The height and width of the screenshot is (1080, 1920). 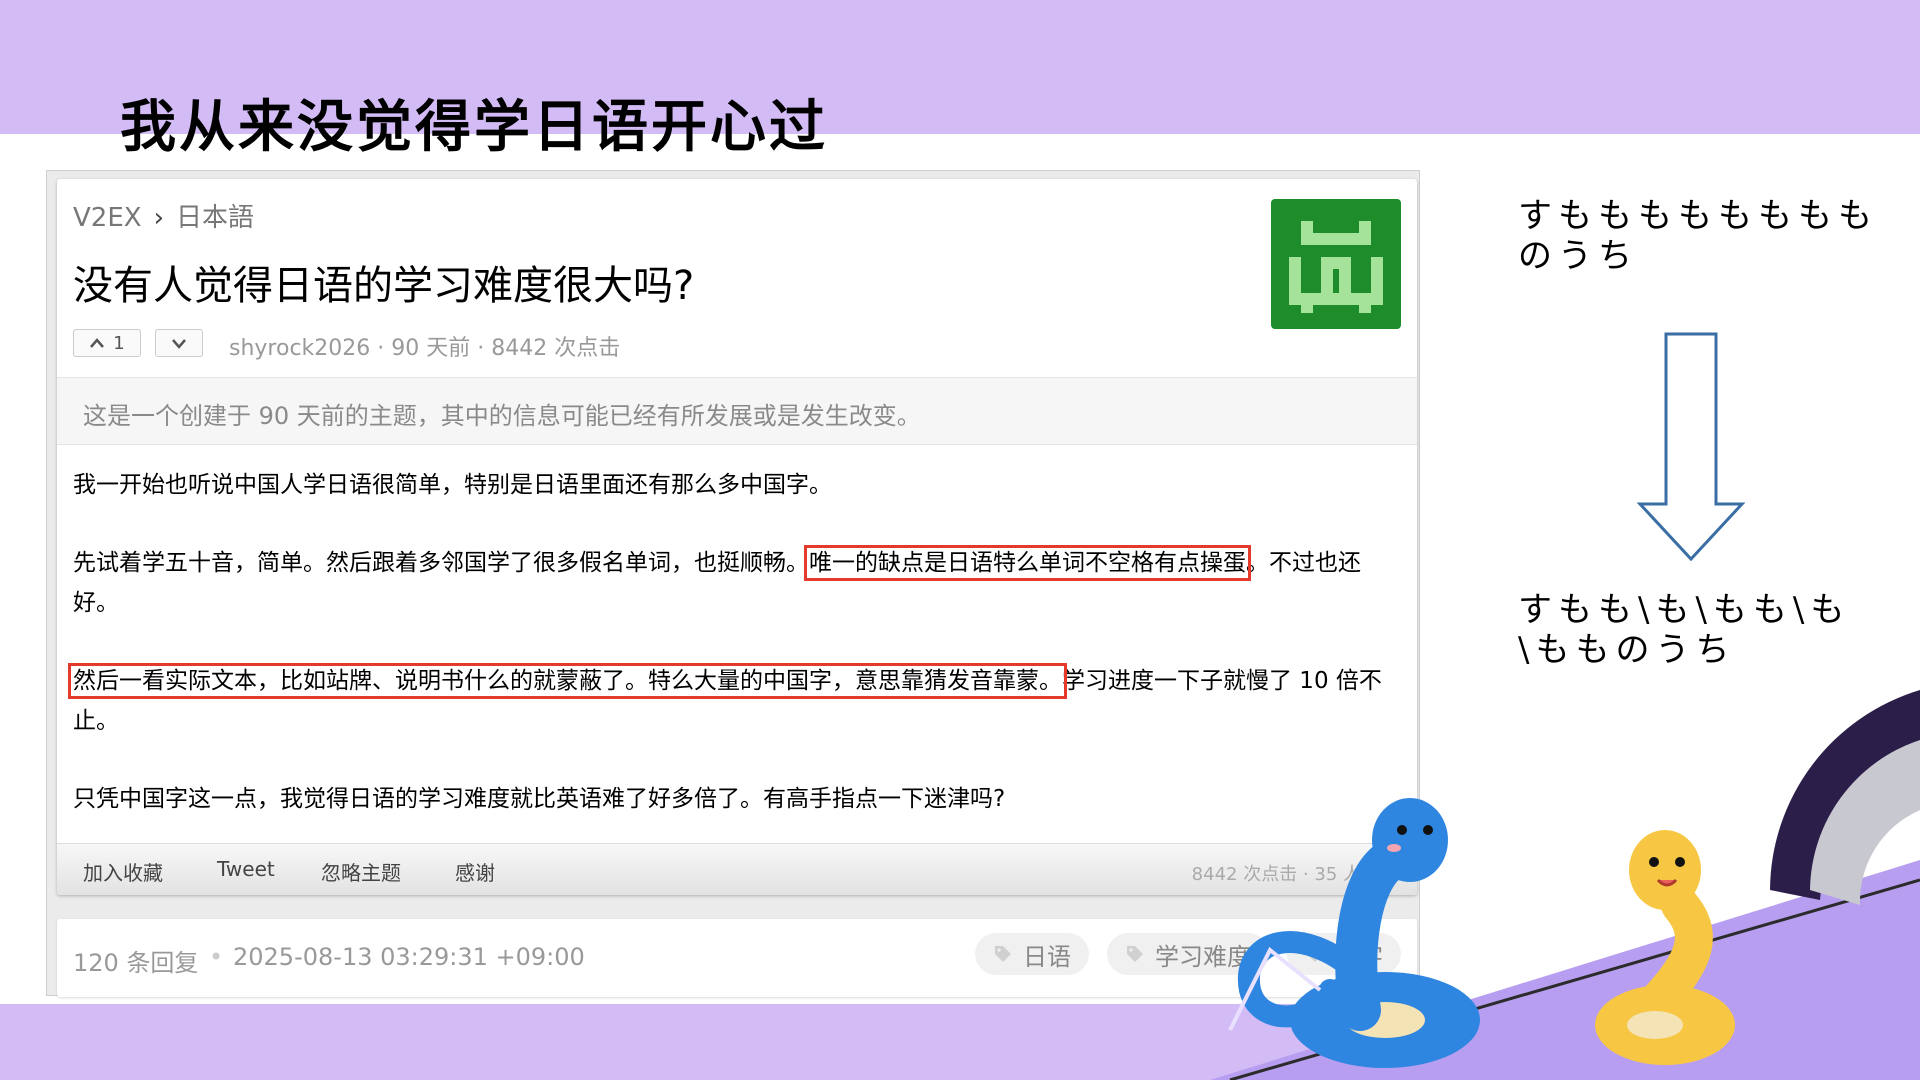 I want to click on topic-title: 没有人觉得日语的学习难度很大吗?, so click(x=384, y=286).